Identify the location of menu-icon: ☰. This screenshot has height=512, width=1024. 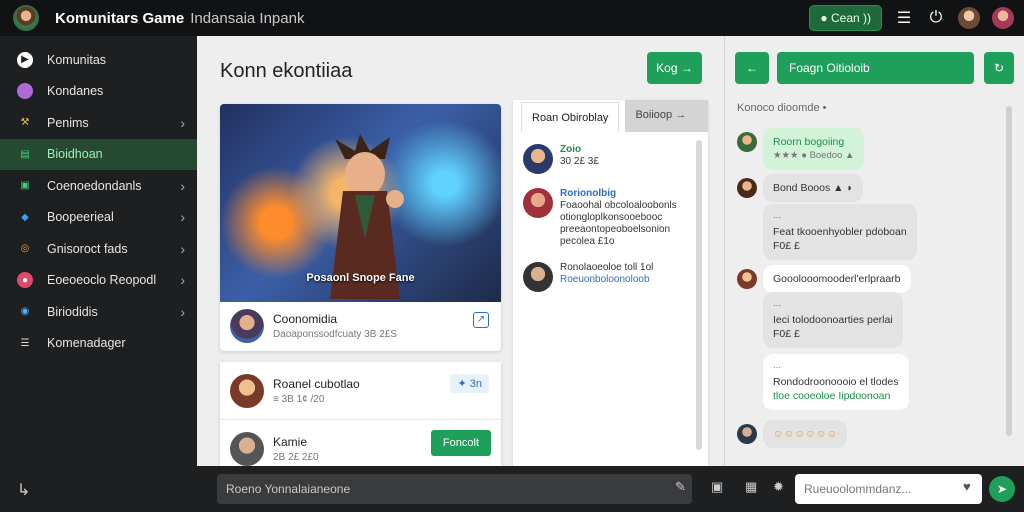
(904, 18).